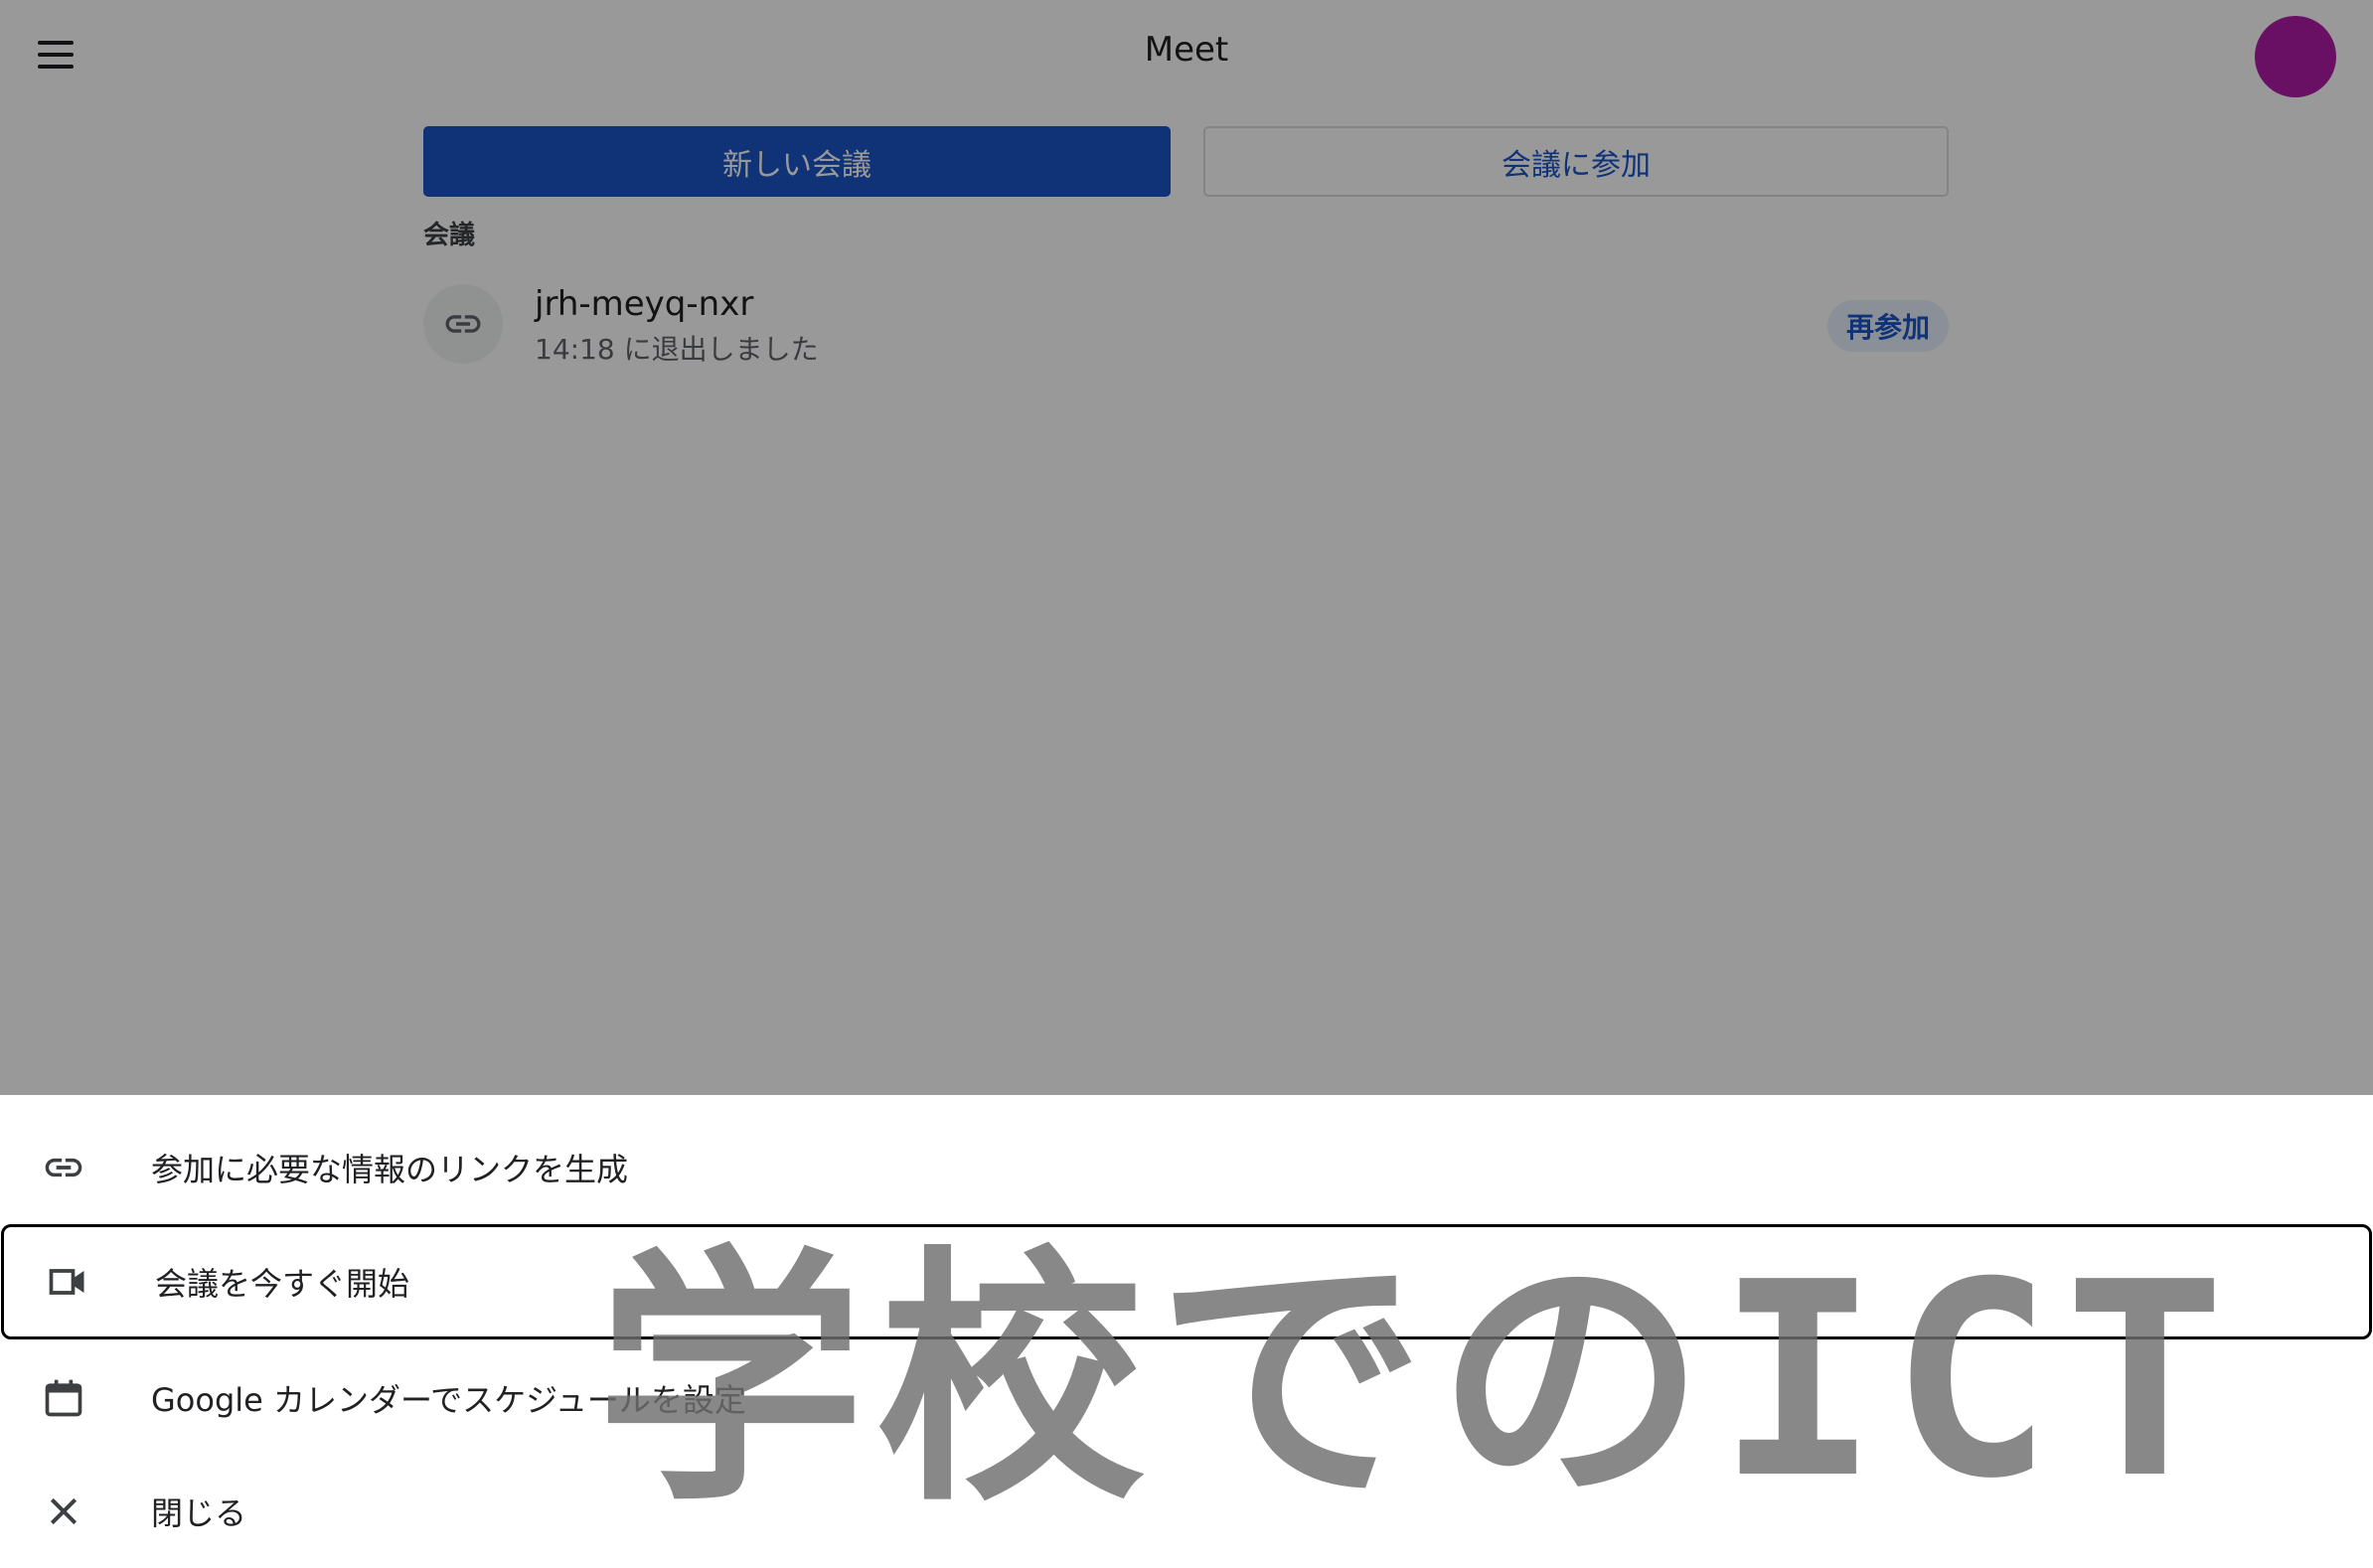 The width and height of the screenshot is (2373, 1568). I want to click on link-icon, so click(63, 1168).